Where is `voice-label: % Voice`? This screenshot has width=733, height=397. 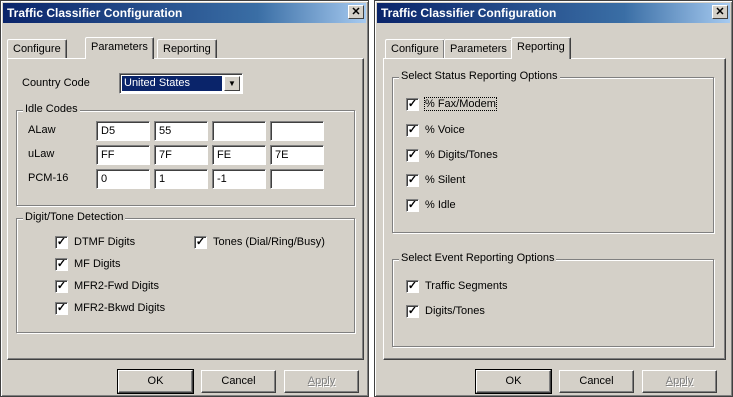 voice-label: % Voice is located at coordinates (445, 130).